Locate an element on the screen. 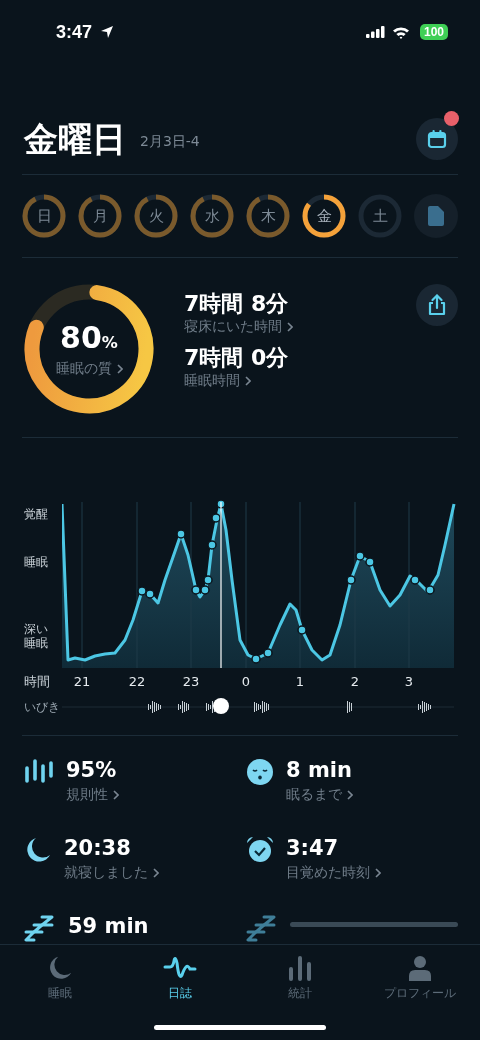  sleeping-face-icon is located at coordinates (260, 772).